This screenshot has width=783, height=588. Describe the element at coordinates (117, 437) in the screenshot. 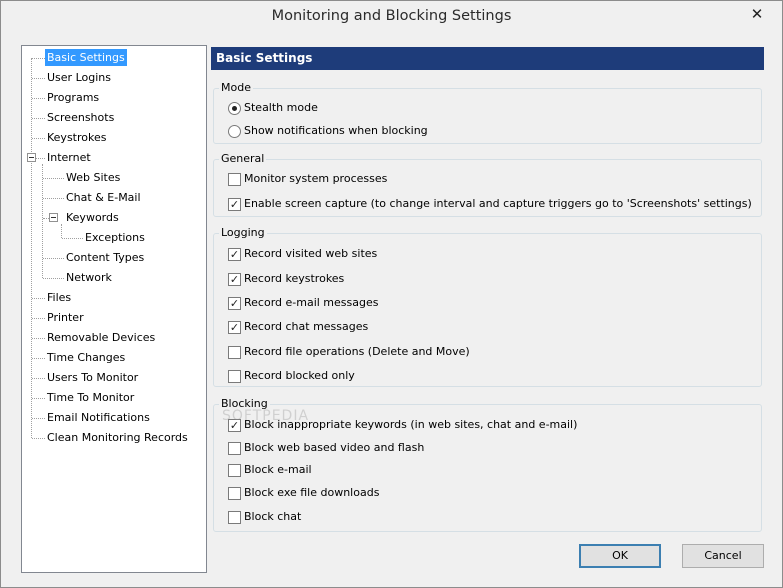

I see `tree-item-clean-monitoring-records: Clean Monitoring Records` at that location.